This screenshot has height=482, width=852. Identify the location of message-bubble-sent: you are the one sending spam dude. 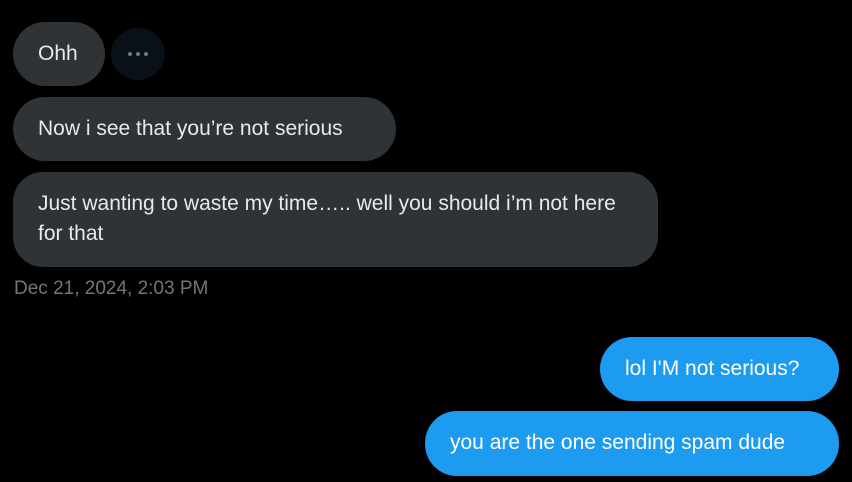
(632, 443).